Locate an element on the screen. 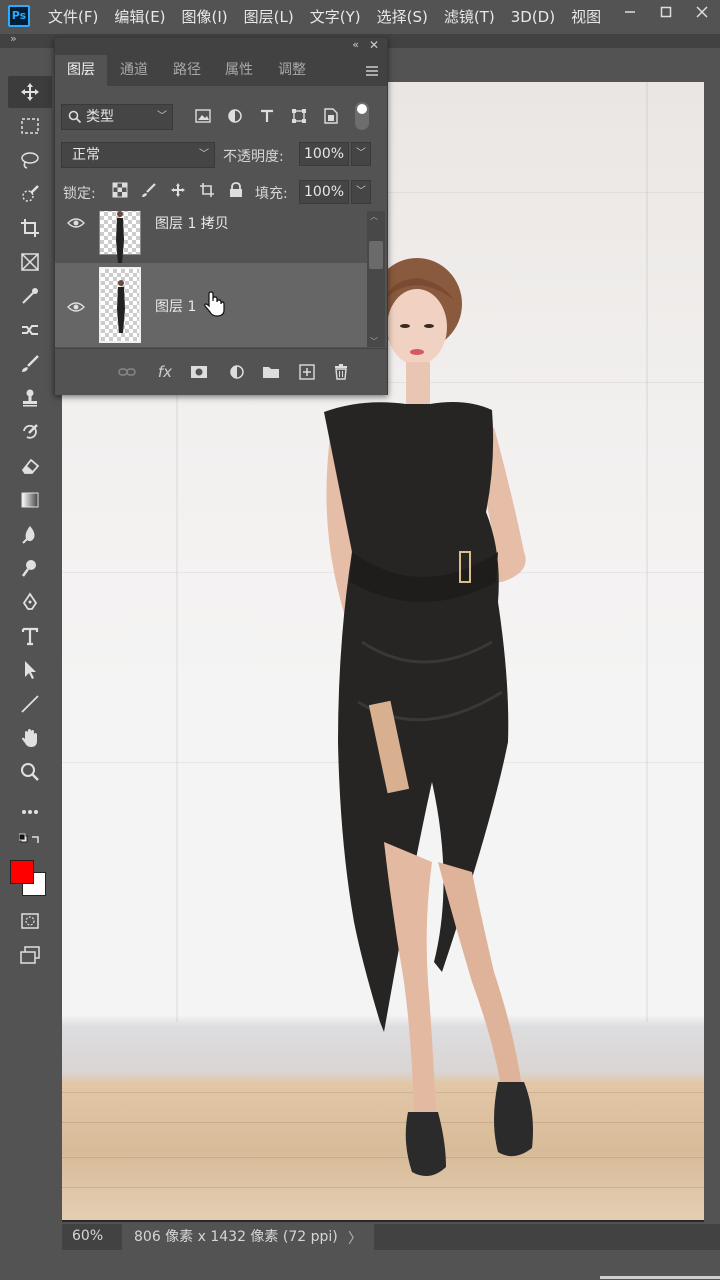 This screenshot has height=1280, width=720. more-tools-icon is located at coordinates (30, 812).